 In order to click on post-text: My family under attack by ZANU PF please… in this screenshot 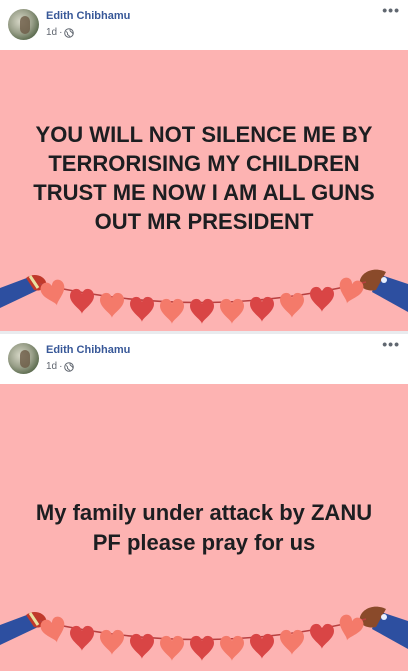, I will do `click(204, 527)`.